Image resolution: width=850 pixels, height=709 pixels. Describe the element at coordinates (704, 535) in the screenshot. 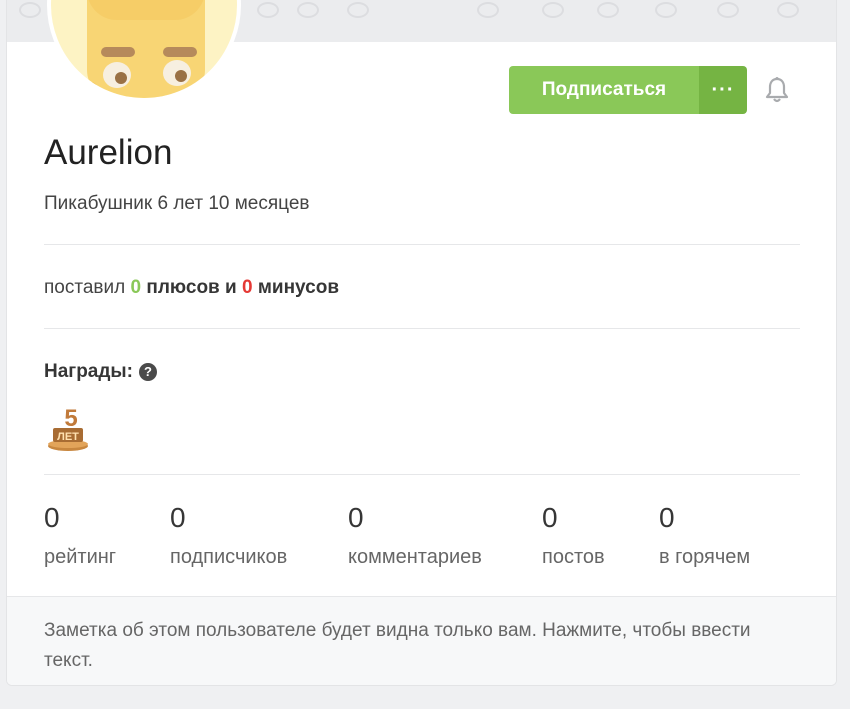

I see `stat-hot: 0 в горячем` at that location.